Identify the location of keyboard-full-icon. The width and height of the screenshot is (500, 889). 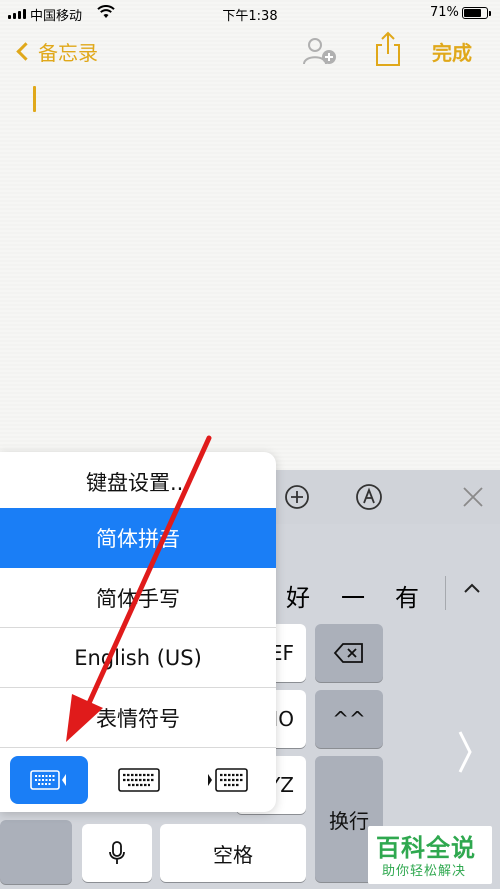
(139, 780).